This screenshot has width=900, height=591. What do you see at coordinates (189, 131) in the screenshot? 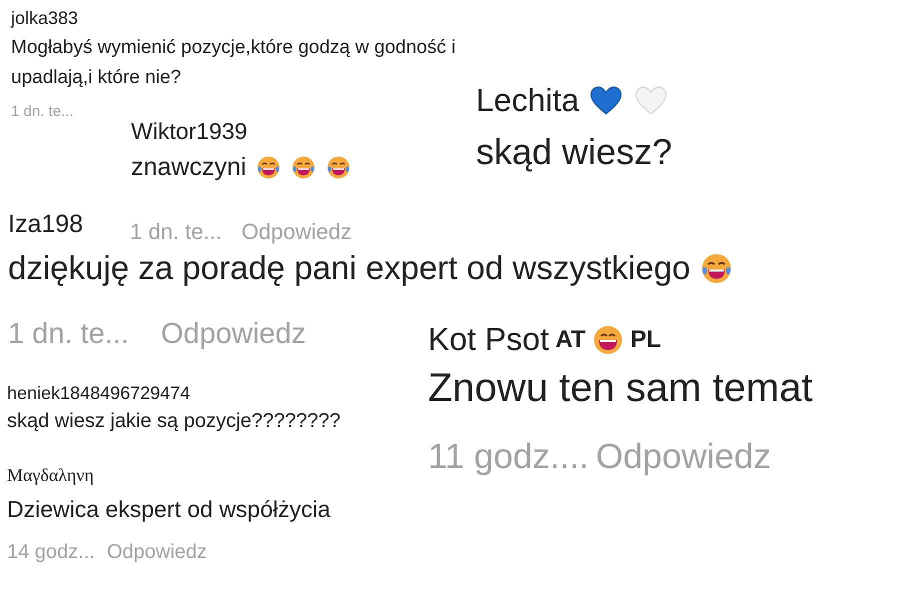
I see `username: Wiktor1939` at bounding box center [189, 131].